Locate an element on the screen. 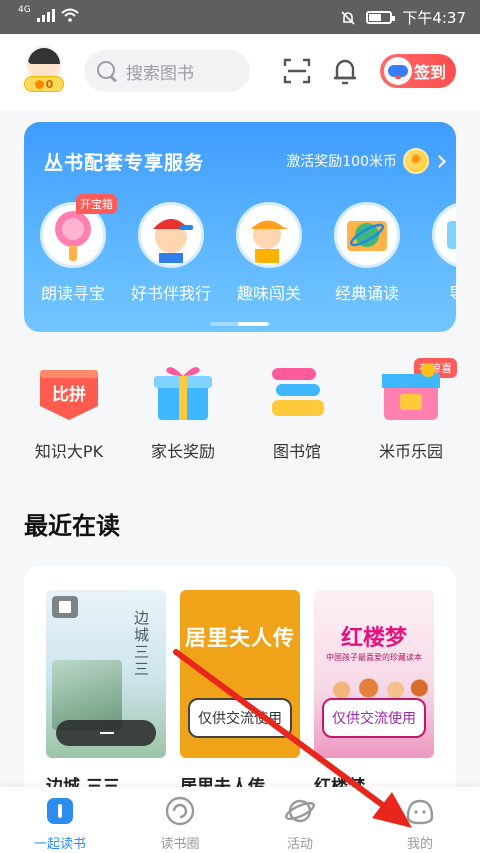 Image resolution: width=480 pixels, height=853 pixels. tab-read-together: 一起读书 is located at coordinates (60, 820).